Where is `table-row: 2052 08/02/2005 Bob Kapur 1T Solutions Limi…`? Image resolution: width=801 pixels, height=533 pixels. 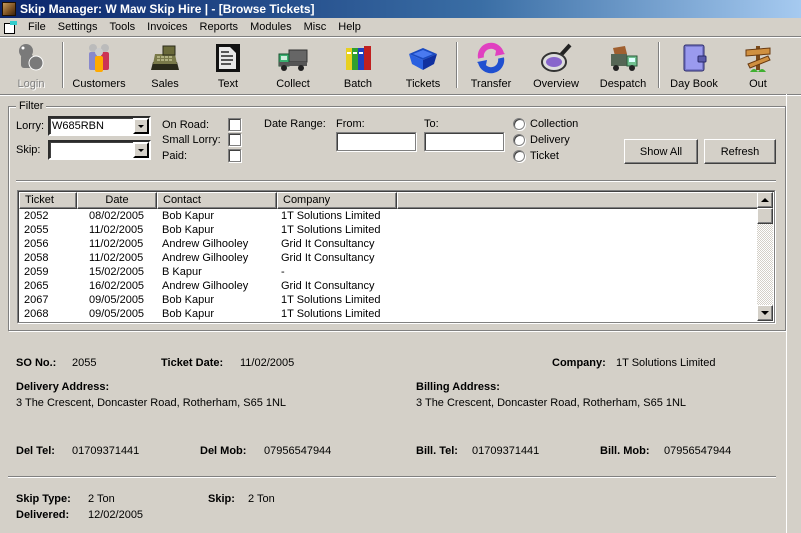 table-row: 2052 08/02/2005 Bob Kapur 1T Solutions Limi… is located at coordinates (389, 216).